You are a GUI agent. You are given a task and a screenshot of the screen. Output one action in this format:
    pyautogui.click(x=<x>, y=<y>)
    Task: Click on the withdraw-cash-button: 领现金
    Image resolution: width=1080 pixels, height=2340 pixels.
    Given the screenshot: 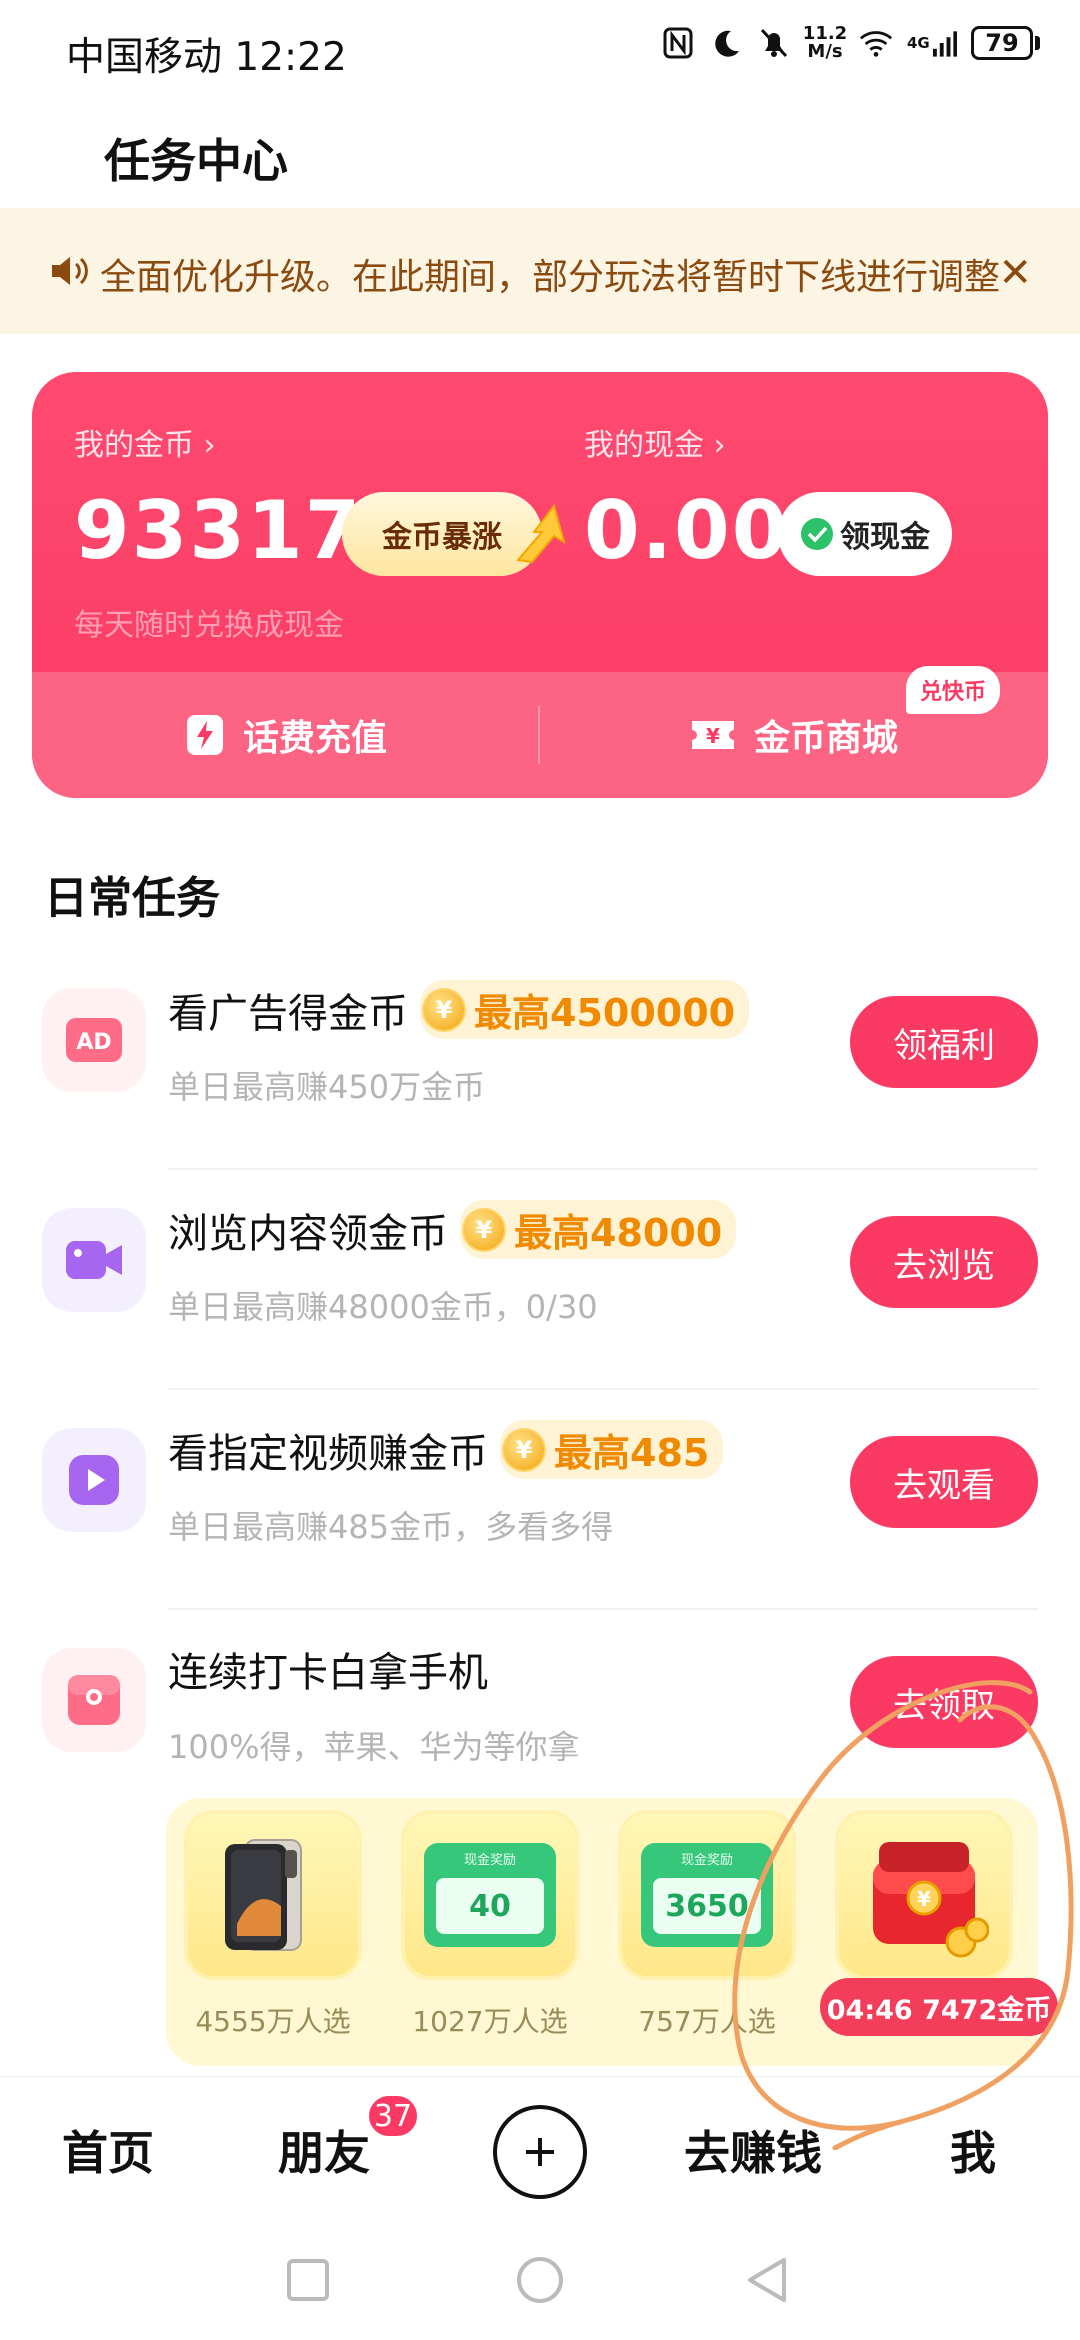 What is the action you would take?
    pyautogui.click(x=865, y=534)
    